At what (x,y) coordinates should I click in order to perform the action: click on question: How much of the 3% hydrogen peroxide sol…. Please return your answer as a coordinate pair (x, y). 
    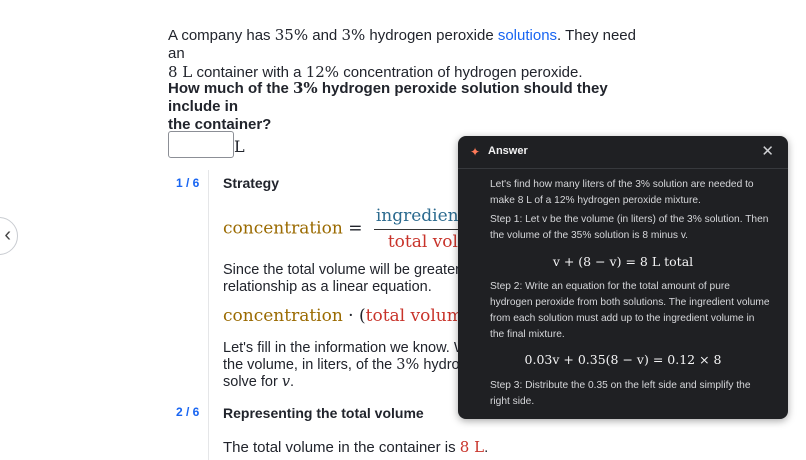
    Looking at the image, I should click on (403, 106).